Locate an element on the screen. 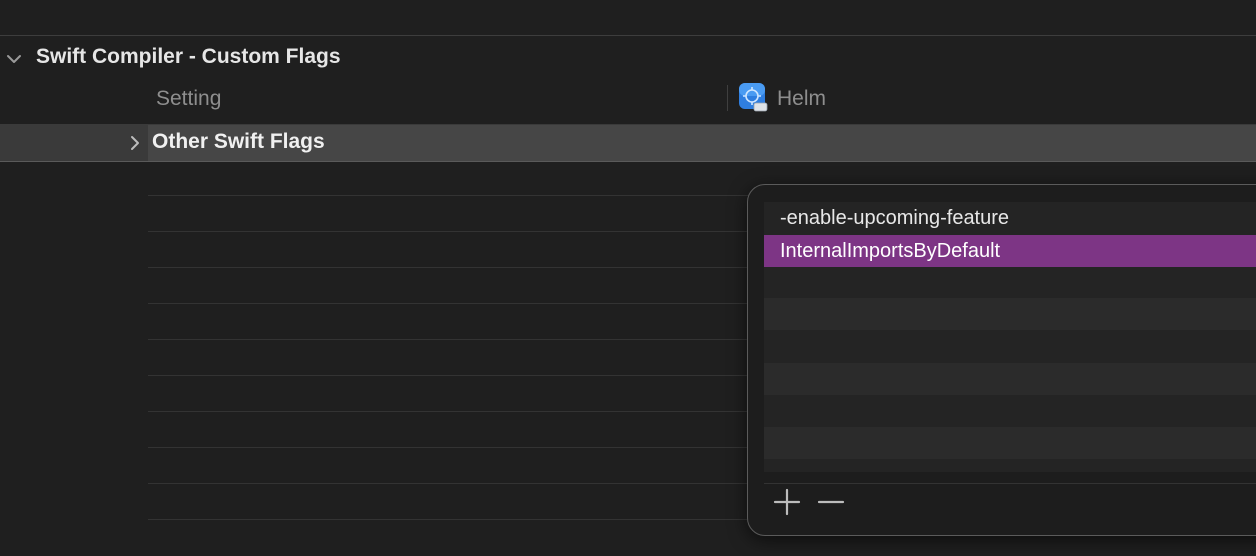  setting-row-other-swift-flags: Other Swift Flags is located at coordinates (628, 143).